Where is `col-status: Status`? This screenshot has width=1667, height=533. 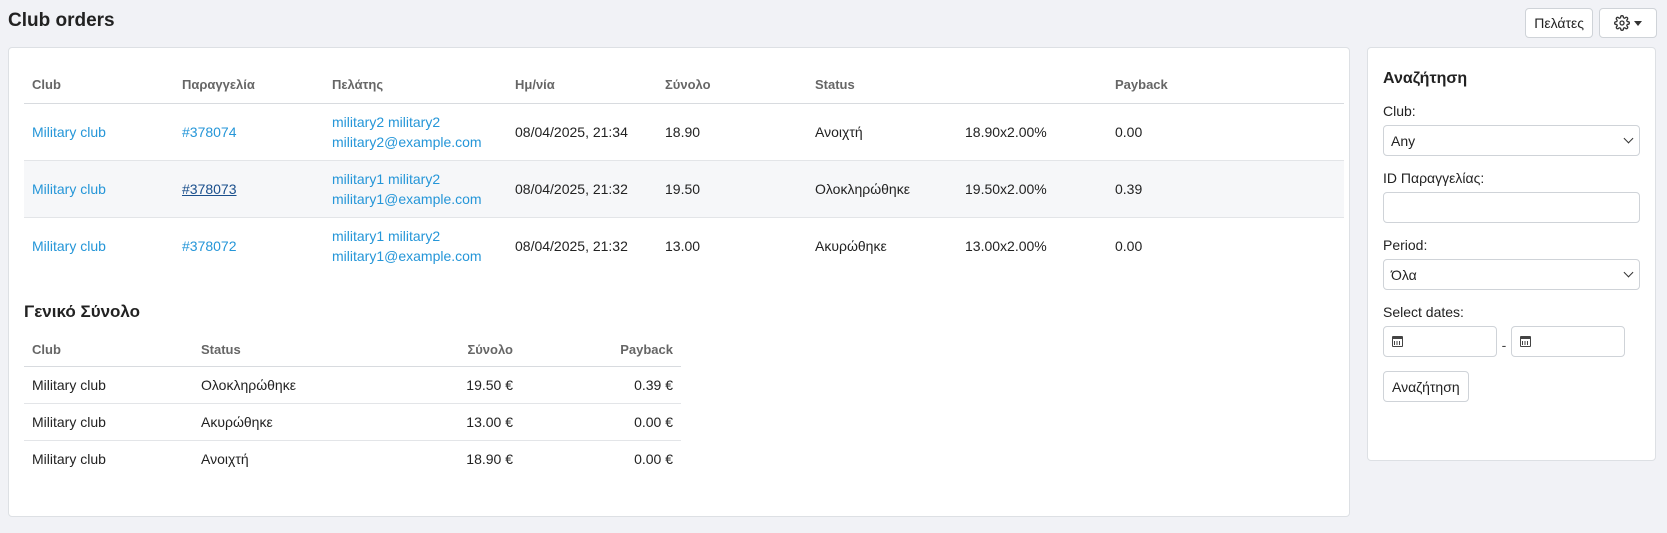 col-status: Status is located at coordinates (882, 85).